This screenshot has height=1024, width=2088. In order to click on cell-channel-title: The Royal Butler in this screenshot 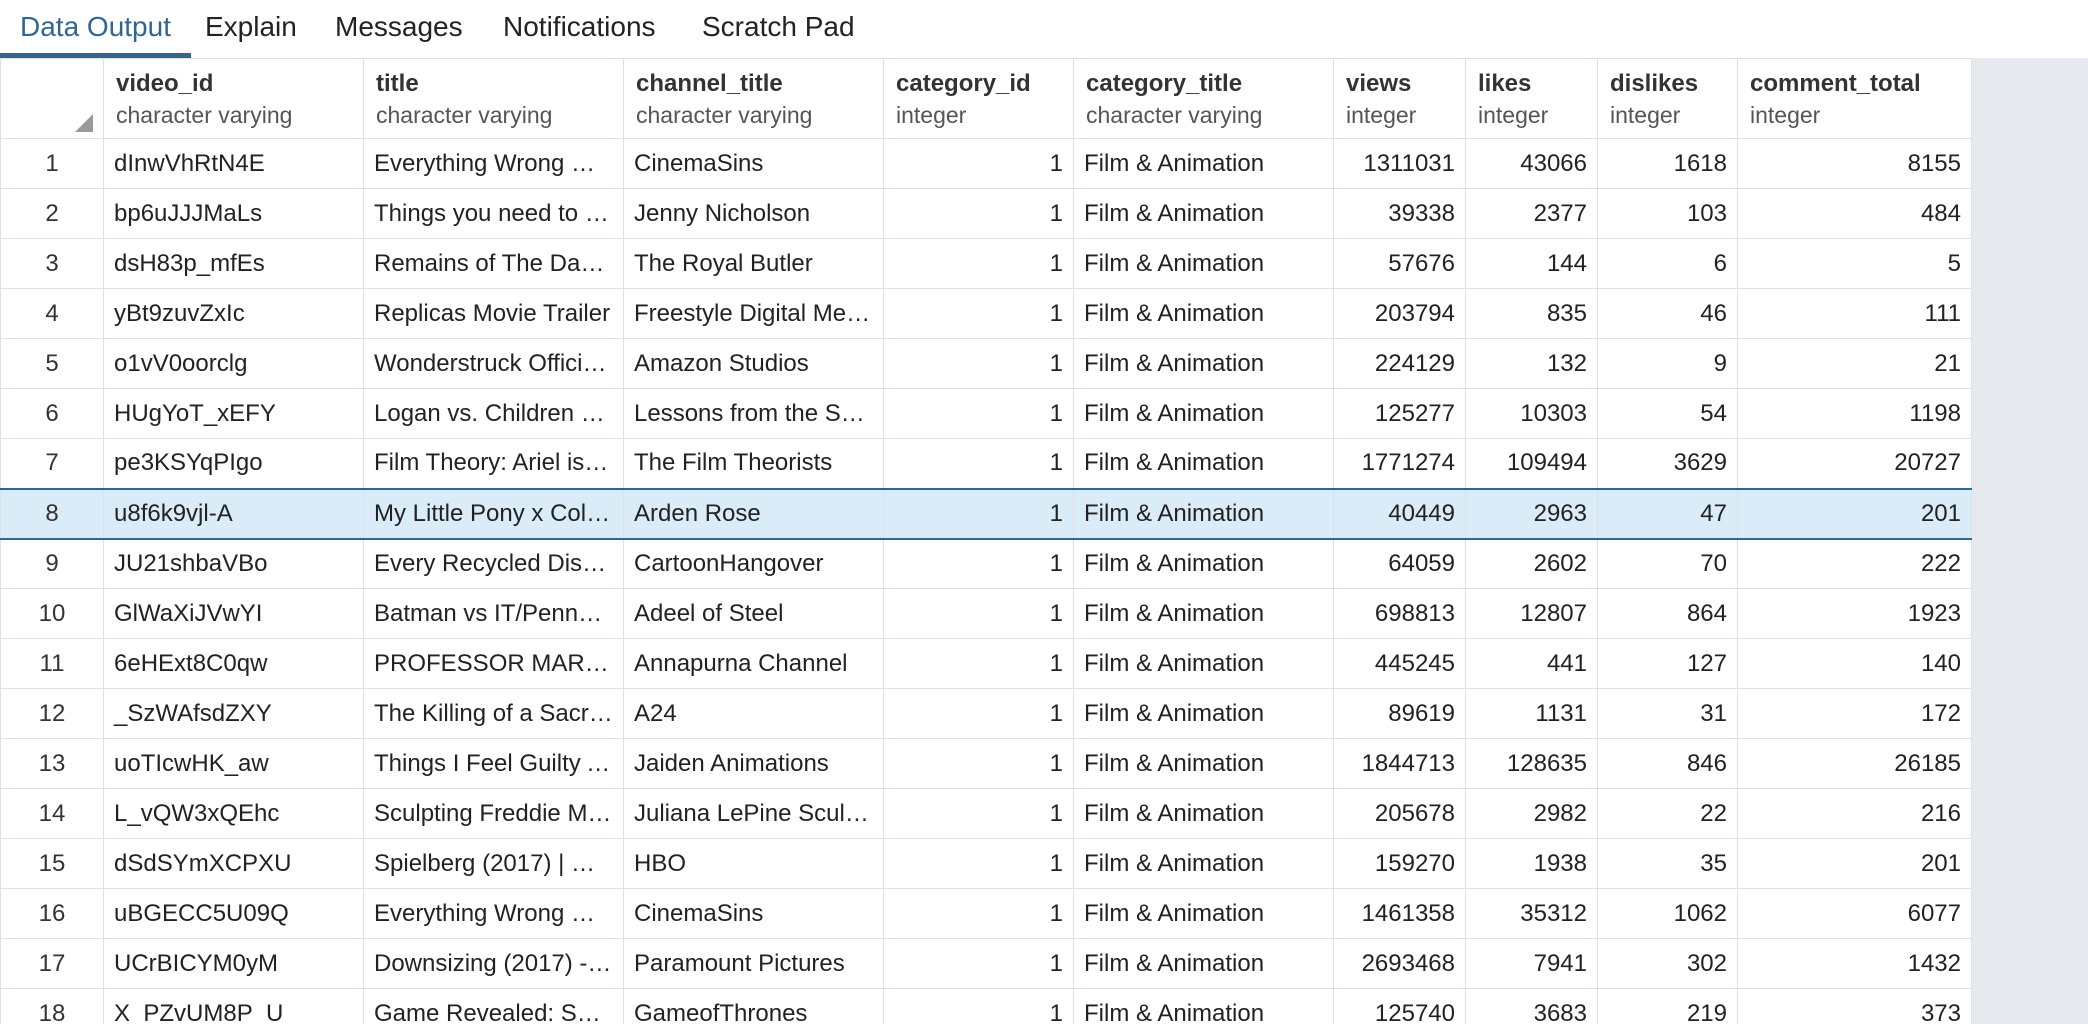, I will do `click(753, 263)`.